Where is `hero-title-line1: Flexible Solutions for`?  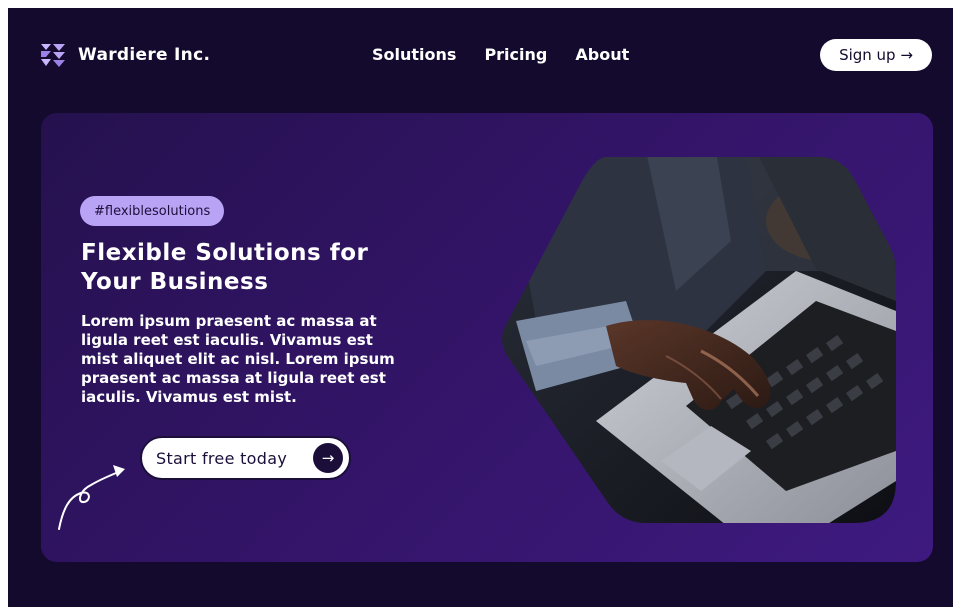
hero-title-line1: Flexible Solutions for is located at coordinates (225, 253).